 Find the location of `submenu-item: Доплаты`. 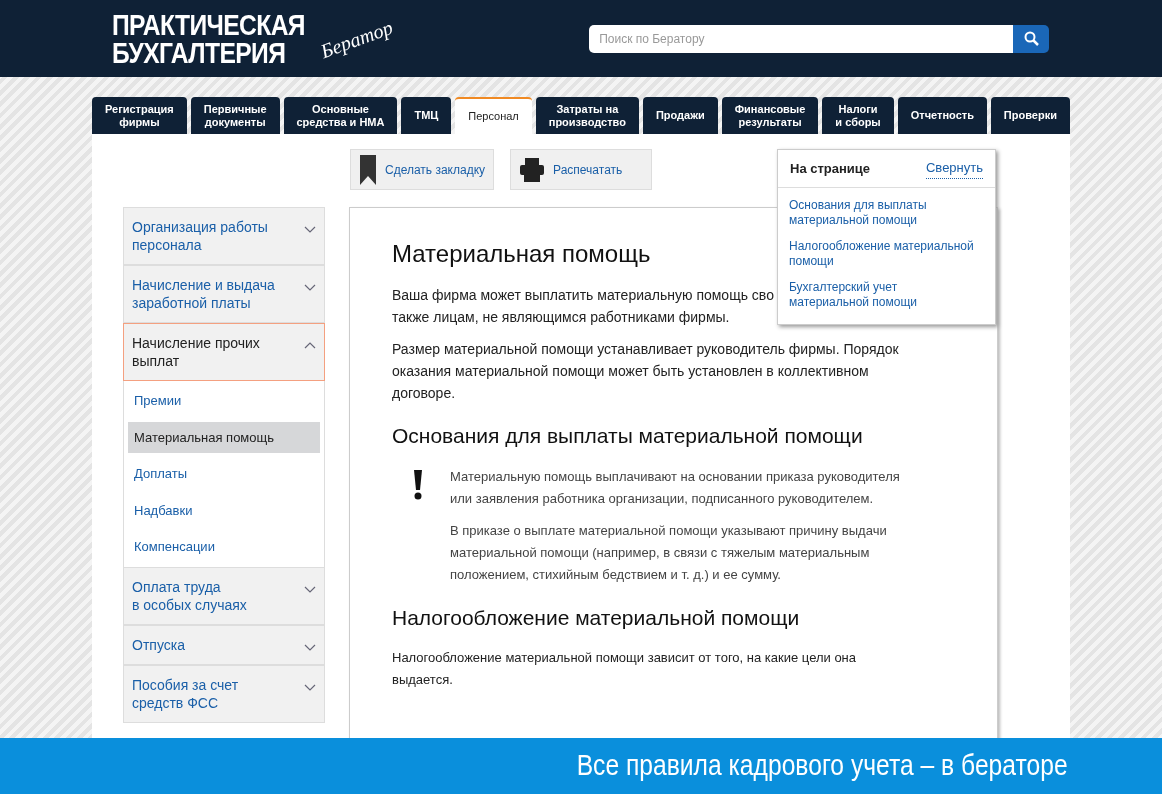

submenu-item: Доплаты is located at coordinates (224, 474).